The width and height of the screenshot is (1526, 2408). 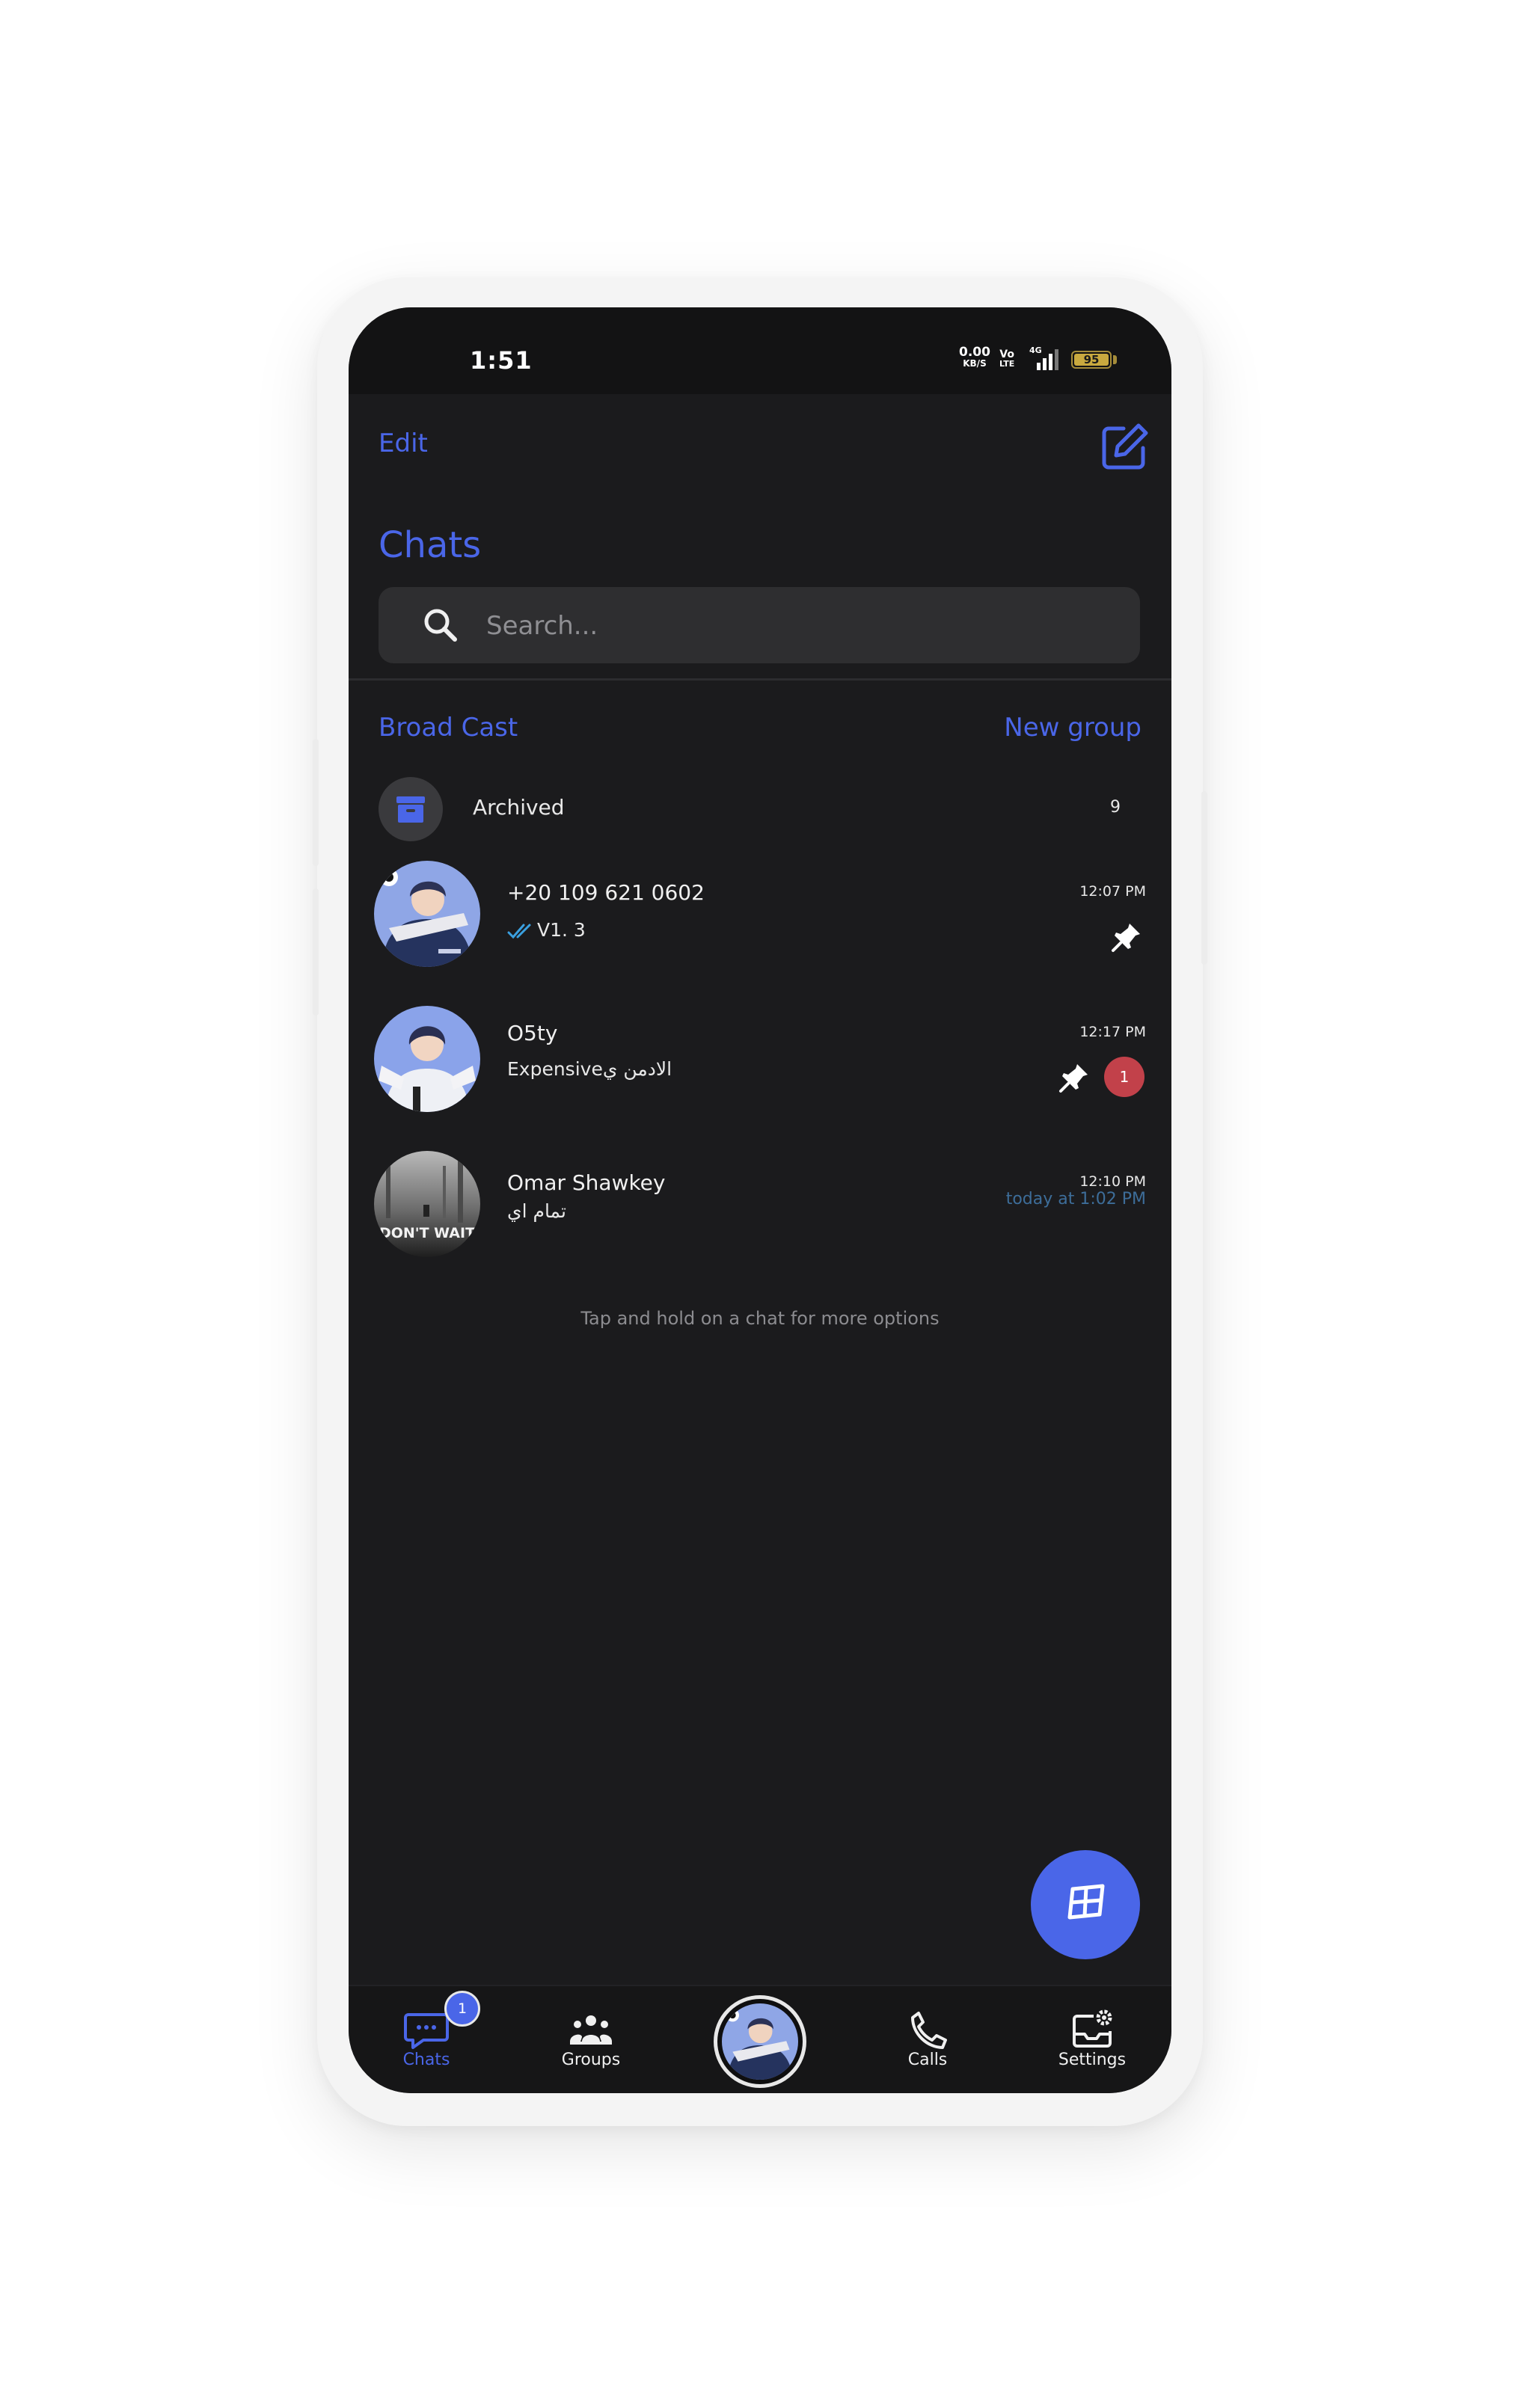 What do you see at coordinates (532, 1033) in the screenshot?
I see `chat-name: O5ty` at bounding box center [532, 1033].